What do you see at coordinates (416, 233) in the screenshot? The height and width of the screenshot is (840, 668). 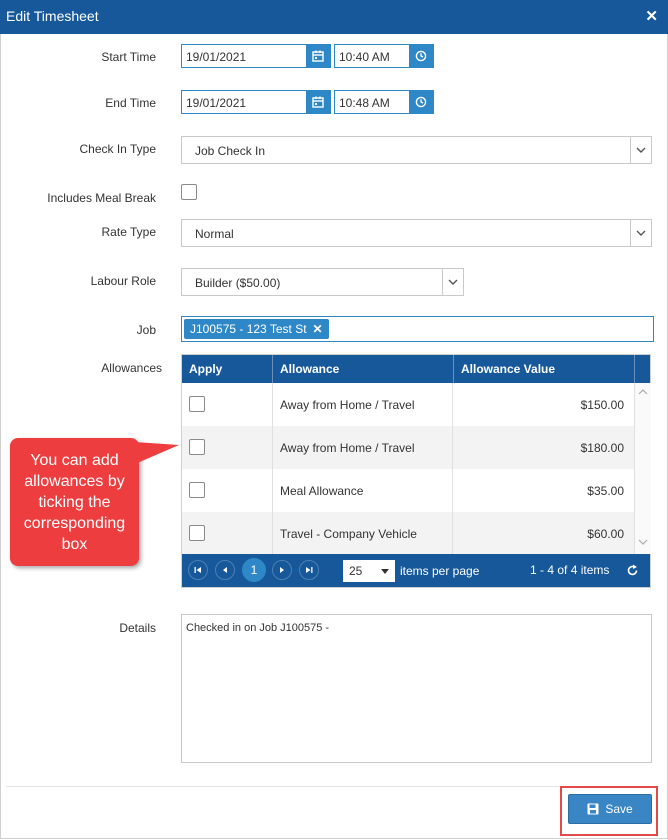 I see `rate-type-select: Normal` at bounding box center [416, 233].